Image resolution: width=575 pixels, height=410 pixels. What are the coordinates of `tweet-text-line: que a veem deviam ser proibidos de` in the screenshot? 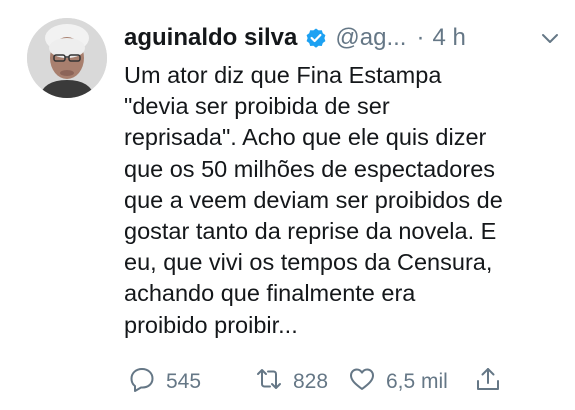 It's located at (313, 199).